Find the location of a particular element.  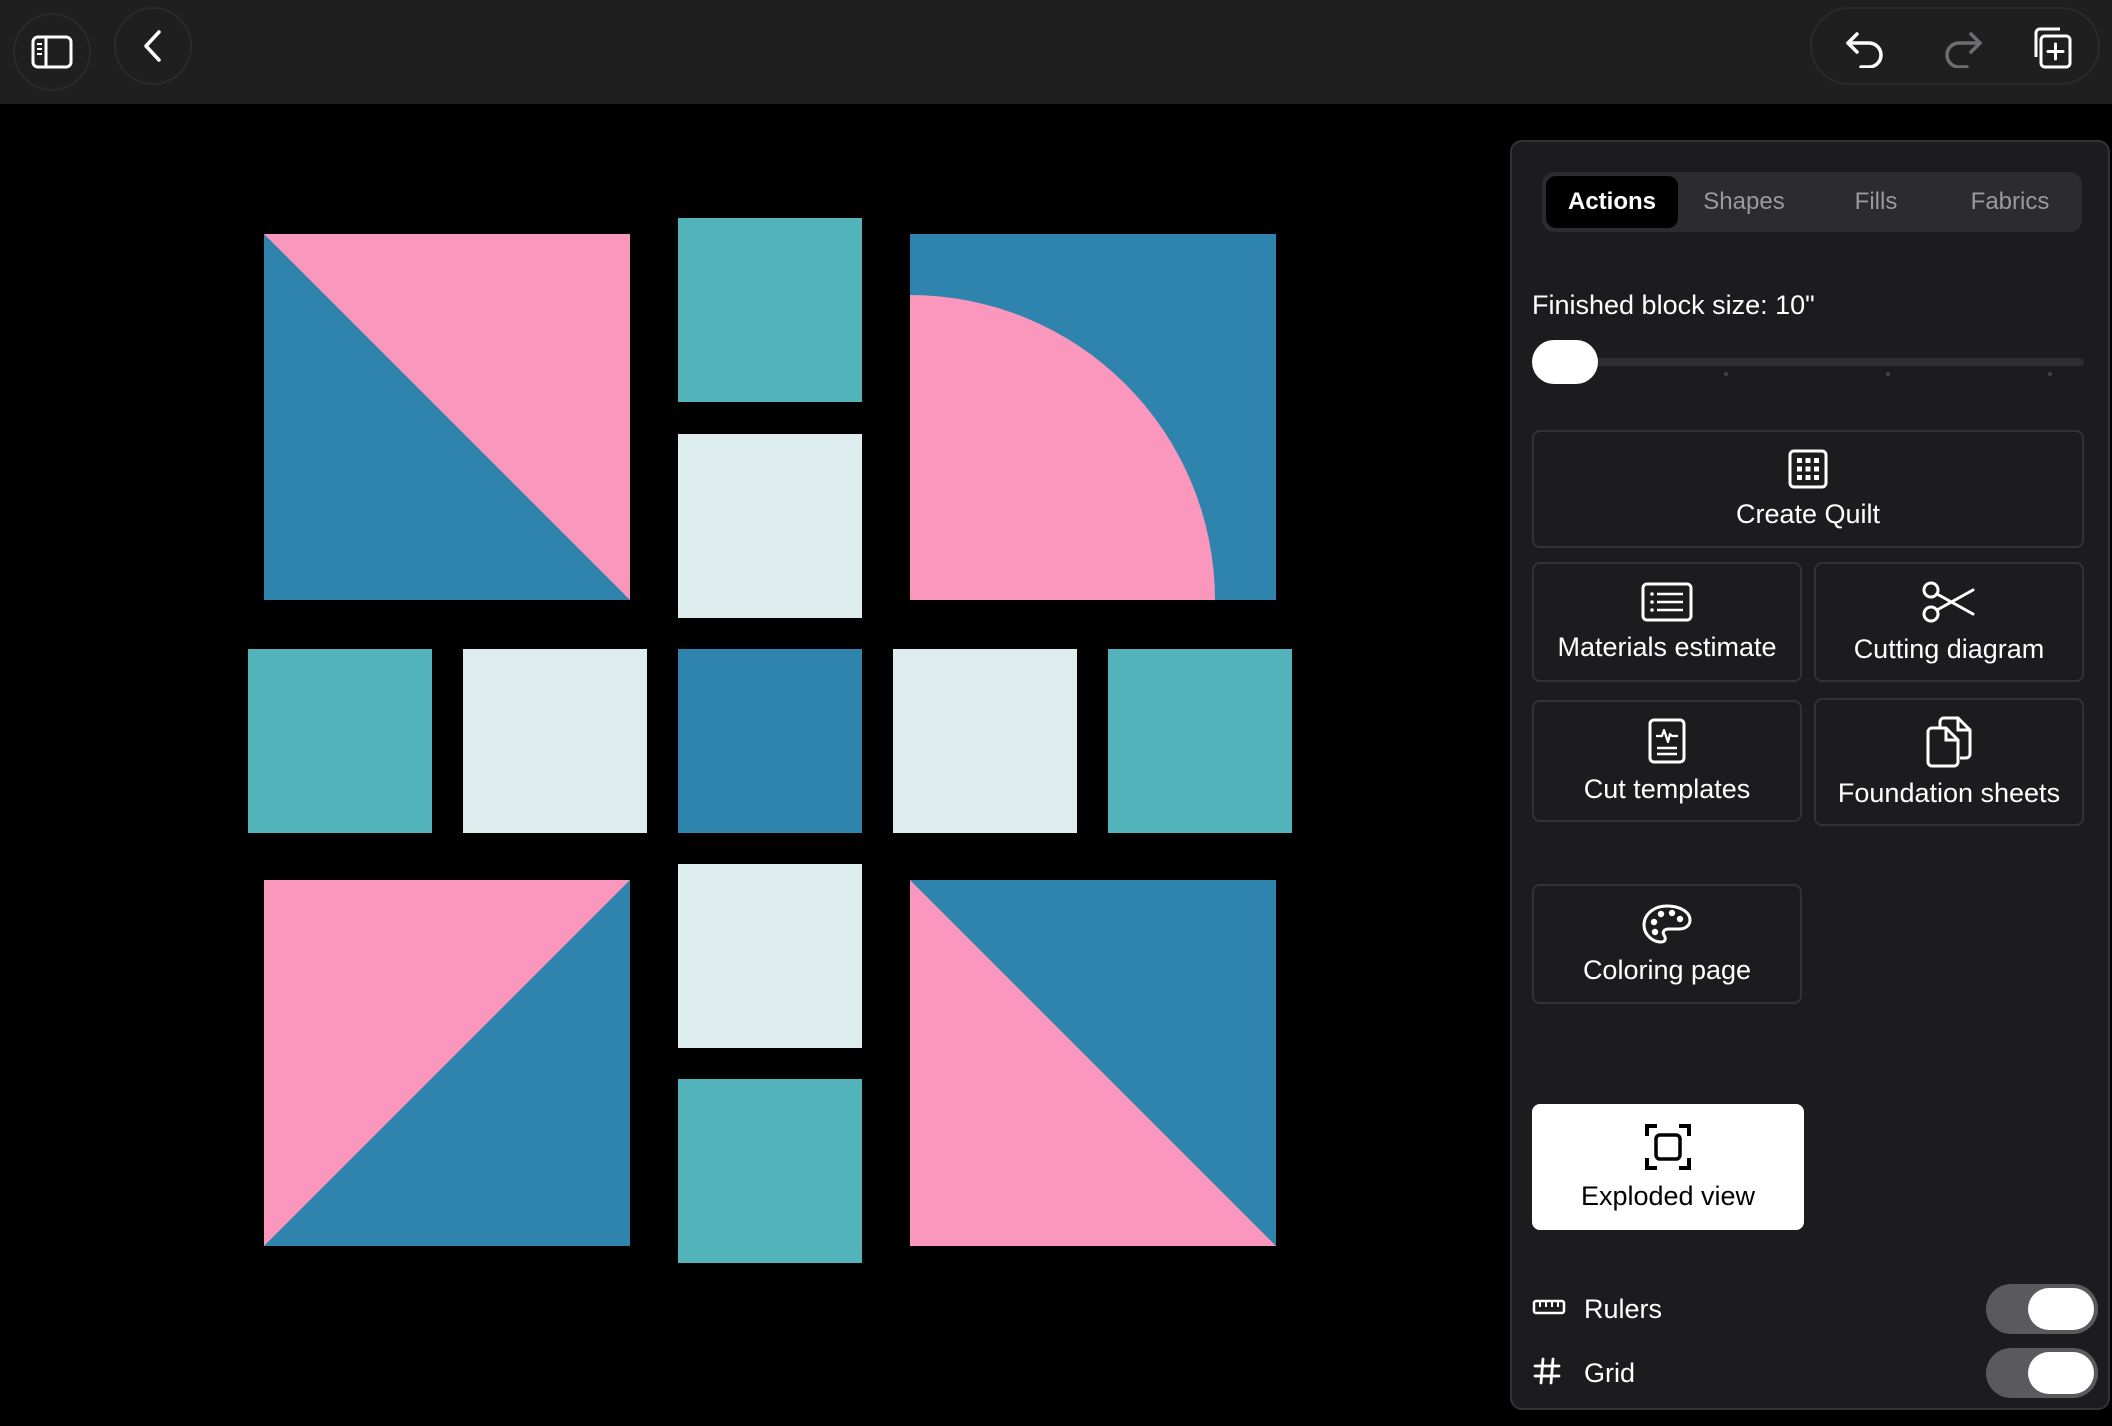

panel-tabs: Actions Shapes Fills Fabrics is located at coordinates (1812, 202).